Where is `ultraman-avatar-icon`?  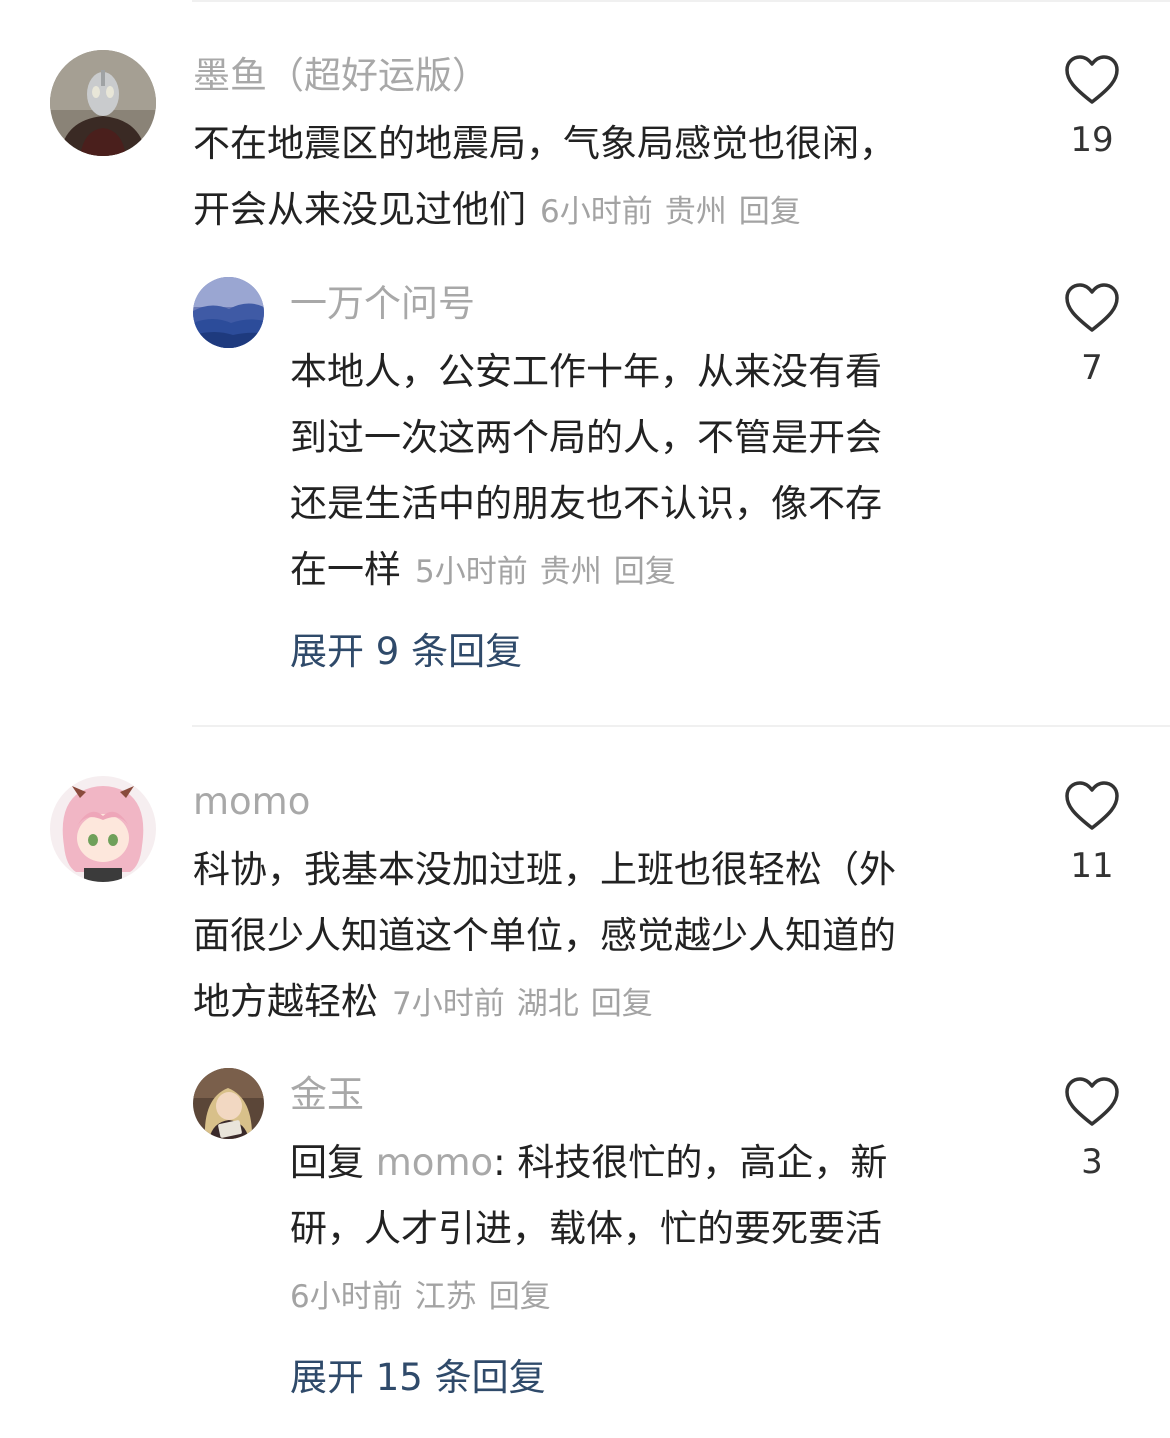 ultraman-avatar-icon is located at coordinates (103, 103).